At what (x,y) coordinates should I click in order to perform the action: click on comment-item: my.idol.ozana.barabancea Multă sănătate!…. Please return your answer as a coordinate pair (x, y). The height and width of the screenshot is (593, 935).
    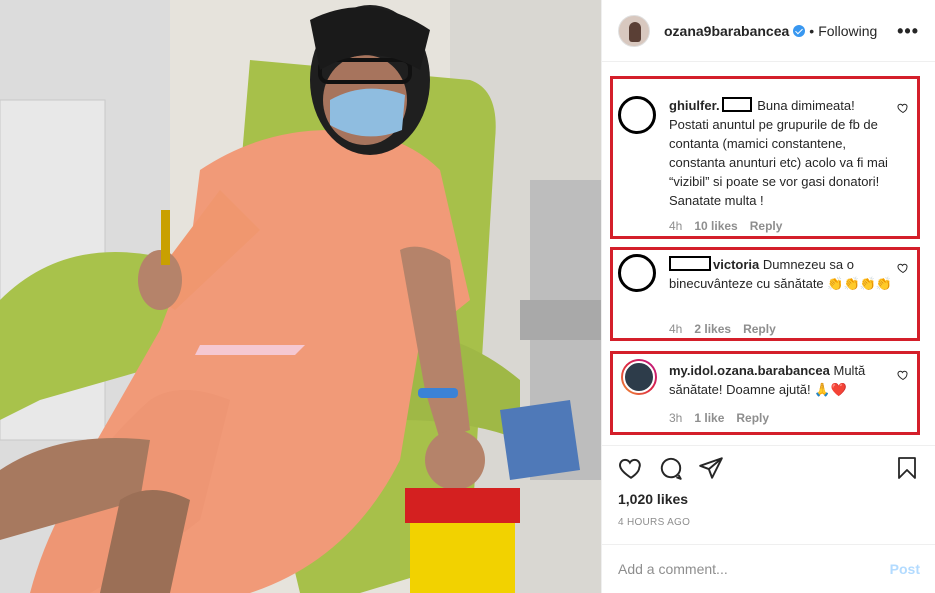
    Looking at the image, I should click on (765, 393).